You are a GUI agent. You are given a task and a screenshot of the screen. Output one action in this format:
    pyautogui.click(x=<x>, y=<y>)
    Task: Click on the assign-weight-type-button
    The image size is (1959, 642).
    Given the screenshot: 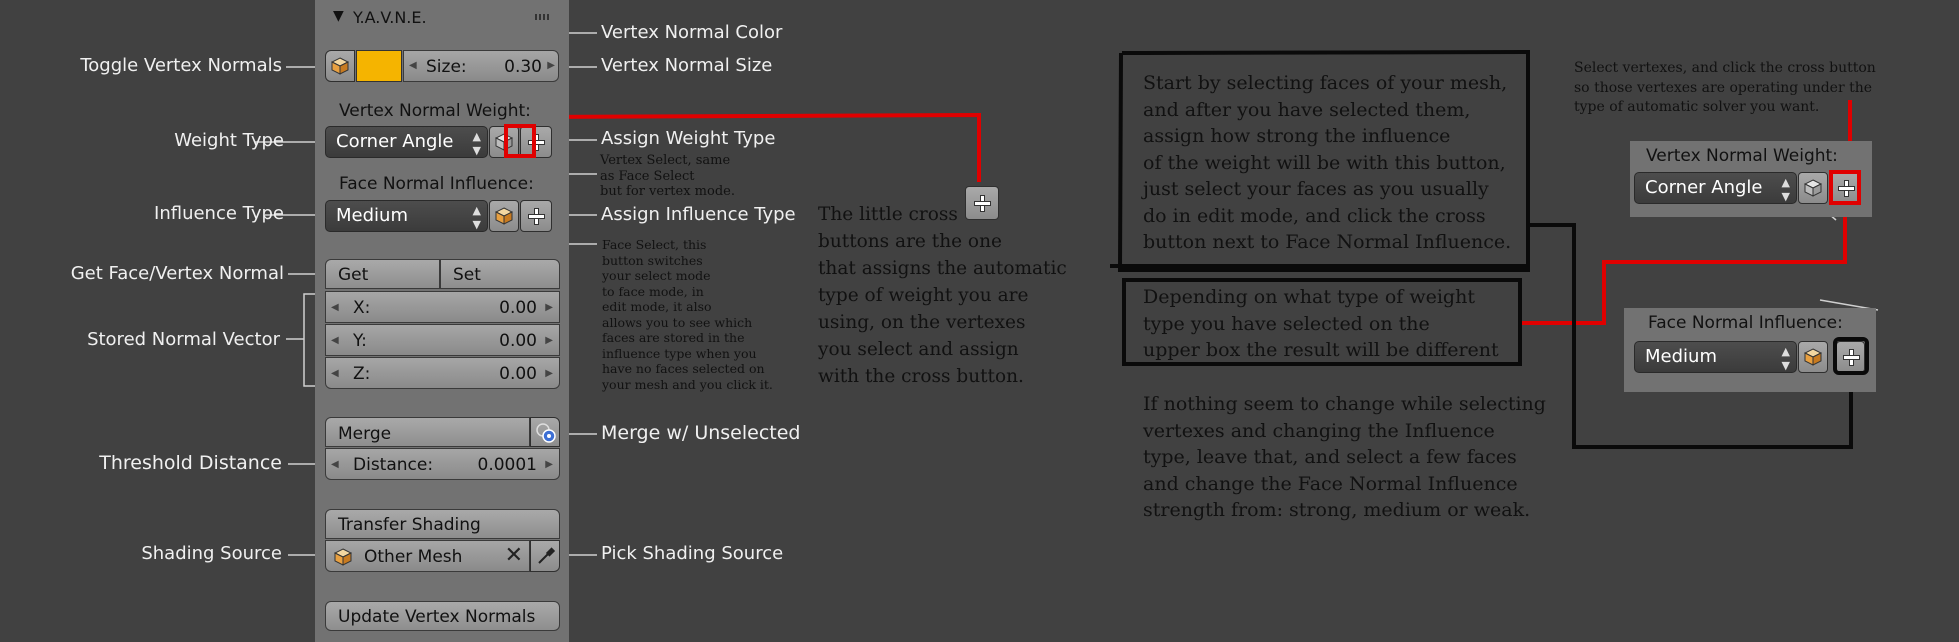 What is the action you would take?
    pyautogui.click(x=536, y=142)
    